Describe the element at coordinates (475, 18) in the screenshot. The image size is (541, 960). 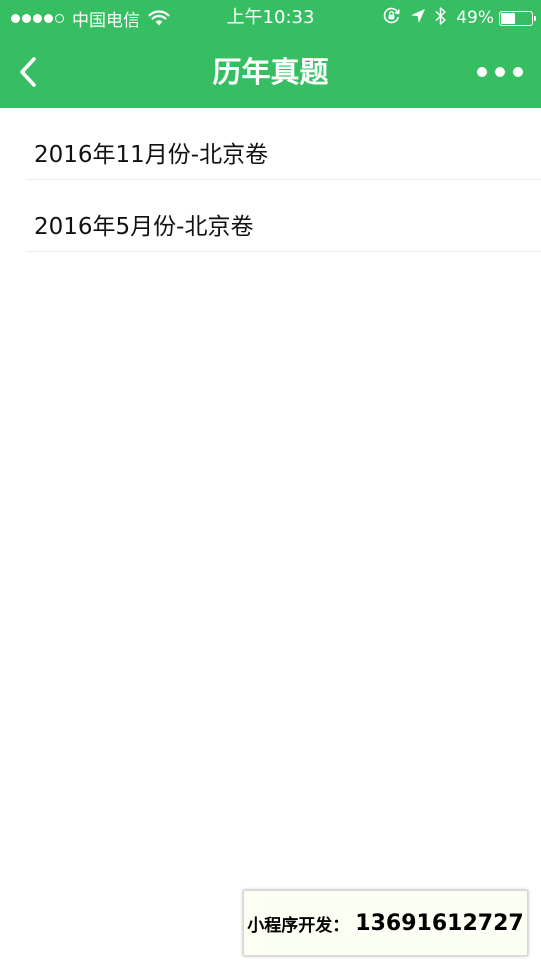
I see `battery-percentage: 49%` at that location.